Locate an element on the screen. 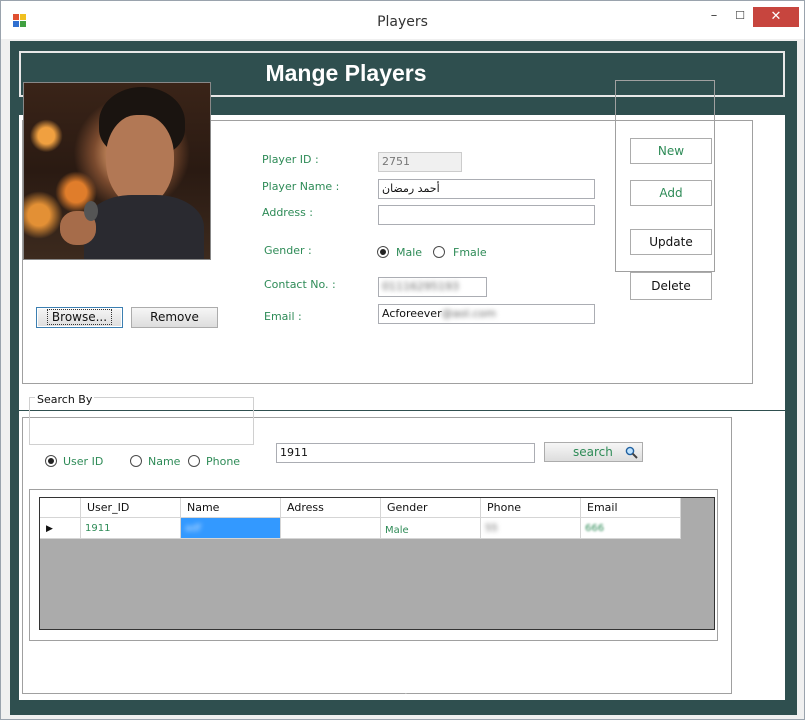 The width and height of the screenshot is (805, 720). update-button: Update is located at coordinates (671, 242).